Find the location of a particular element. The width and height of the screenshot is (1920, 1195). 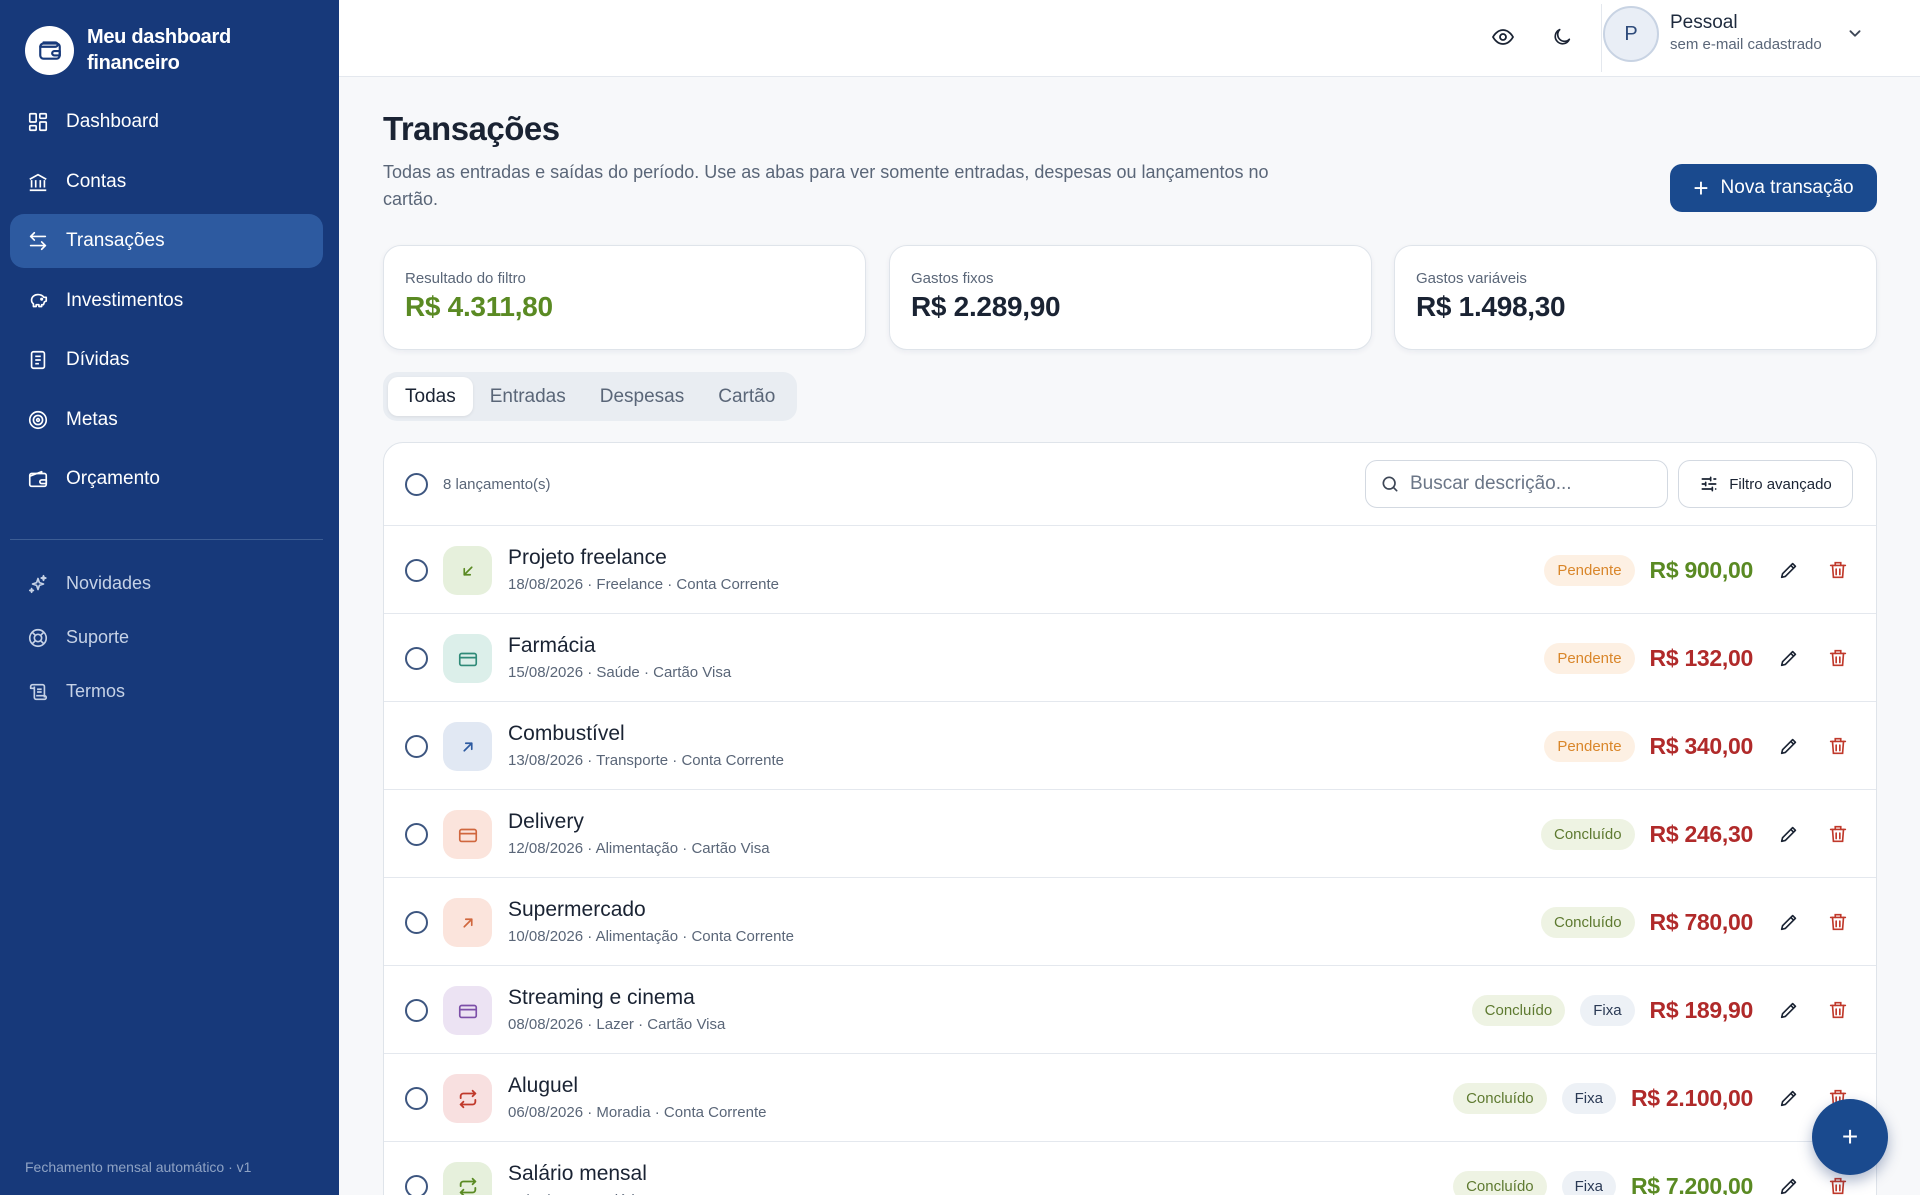

chevron-down-icon is located at coordinates (1855, 33).